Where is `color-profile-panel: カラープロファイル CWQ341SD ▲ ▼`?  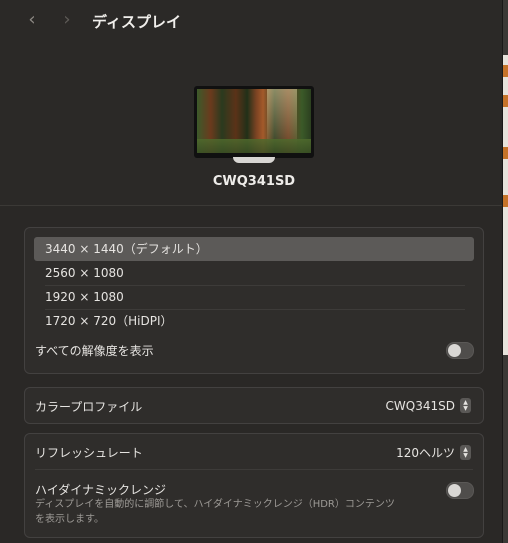
color-profile-panel: カラープロファイル CWQ341SD ▲ ▼ is located at coordinates (254, 405).